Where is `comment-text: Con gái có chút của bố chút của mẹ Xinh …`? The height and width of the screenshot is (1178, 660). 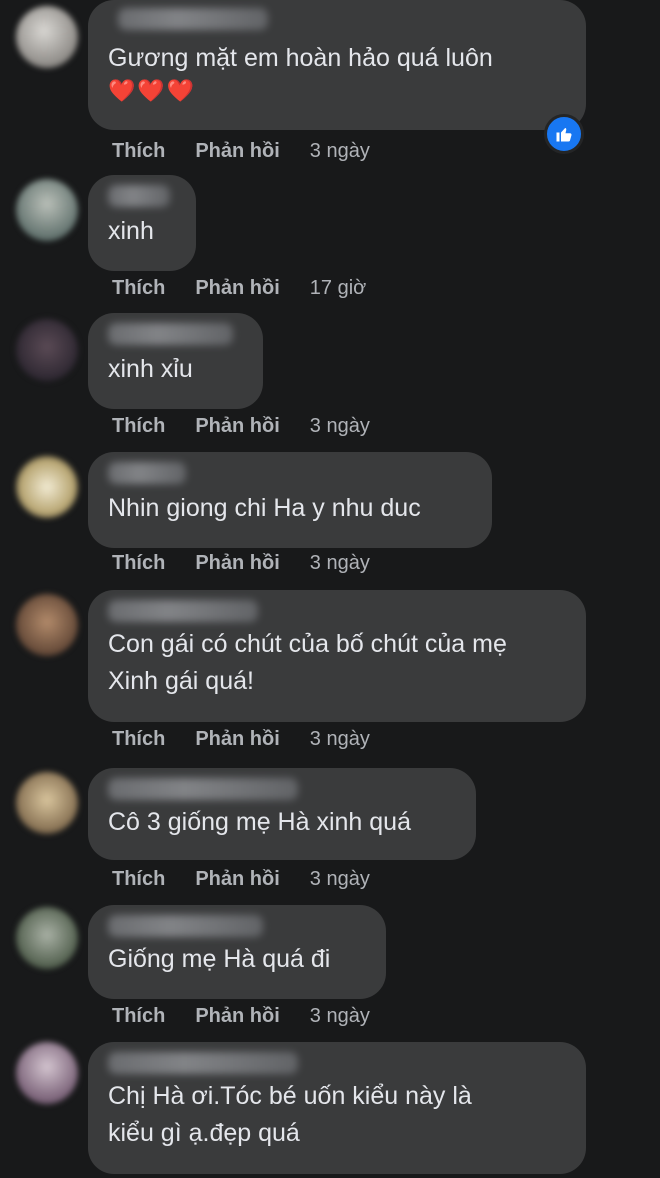 comment-text: Con gái có chút của bố chút của mẹ Xinh … is located at coordinates (307, 662).